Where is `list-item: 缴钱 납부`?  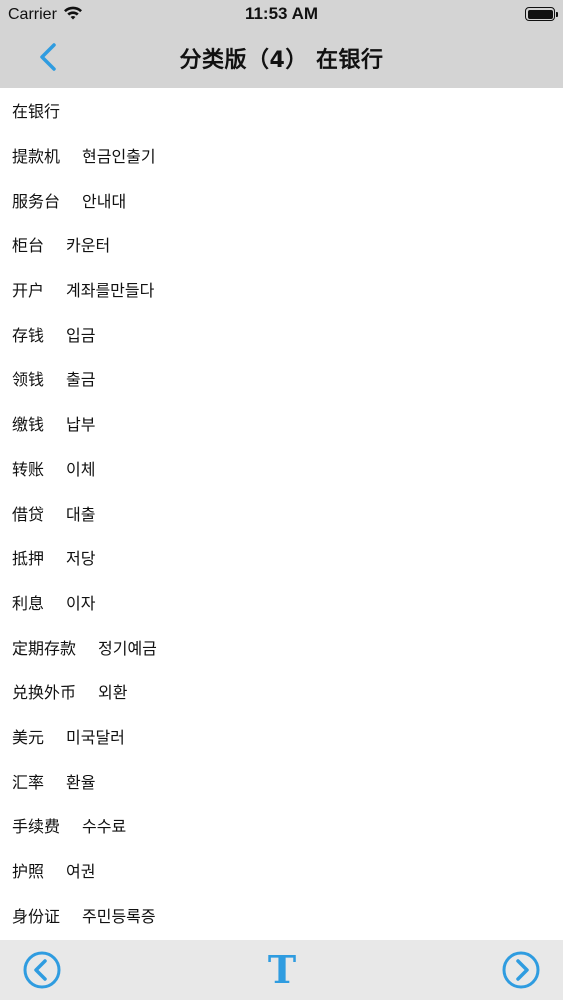
list-item: 缴钱 납부 is located at coordinates (281, 423).